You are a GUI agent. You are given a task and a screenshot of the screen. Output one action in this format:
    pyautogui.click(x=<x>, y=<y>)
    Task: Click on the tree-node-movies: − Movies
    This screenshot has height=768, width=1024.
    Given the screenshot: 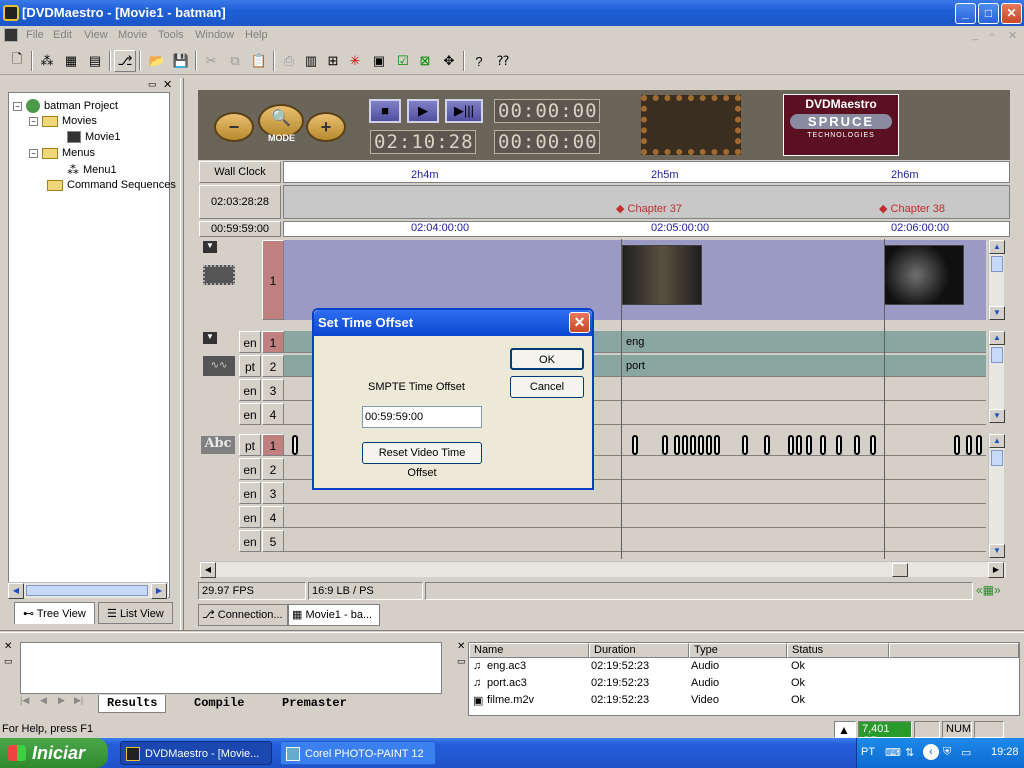 What is the action you would take?
    pyautogui.click(x=63, y=121)
    